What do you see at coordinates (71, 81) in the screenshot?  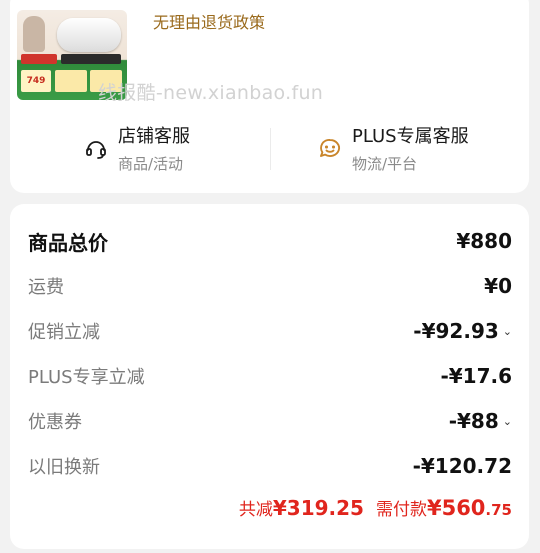 I see `thumb-badge` at bounding box center [71, 81].